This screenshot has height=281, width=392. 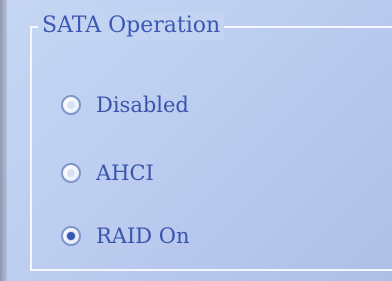 I want to click on option-raid-on: RAID On, so click(x=125, y=236).